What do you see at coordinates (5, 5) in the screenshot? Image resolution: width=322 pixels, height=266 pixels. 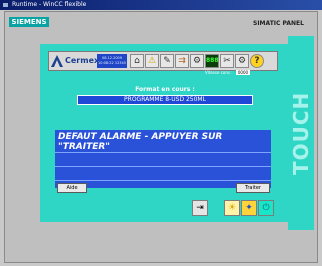 I see `app-icon` at bounding box center [5, 5].